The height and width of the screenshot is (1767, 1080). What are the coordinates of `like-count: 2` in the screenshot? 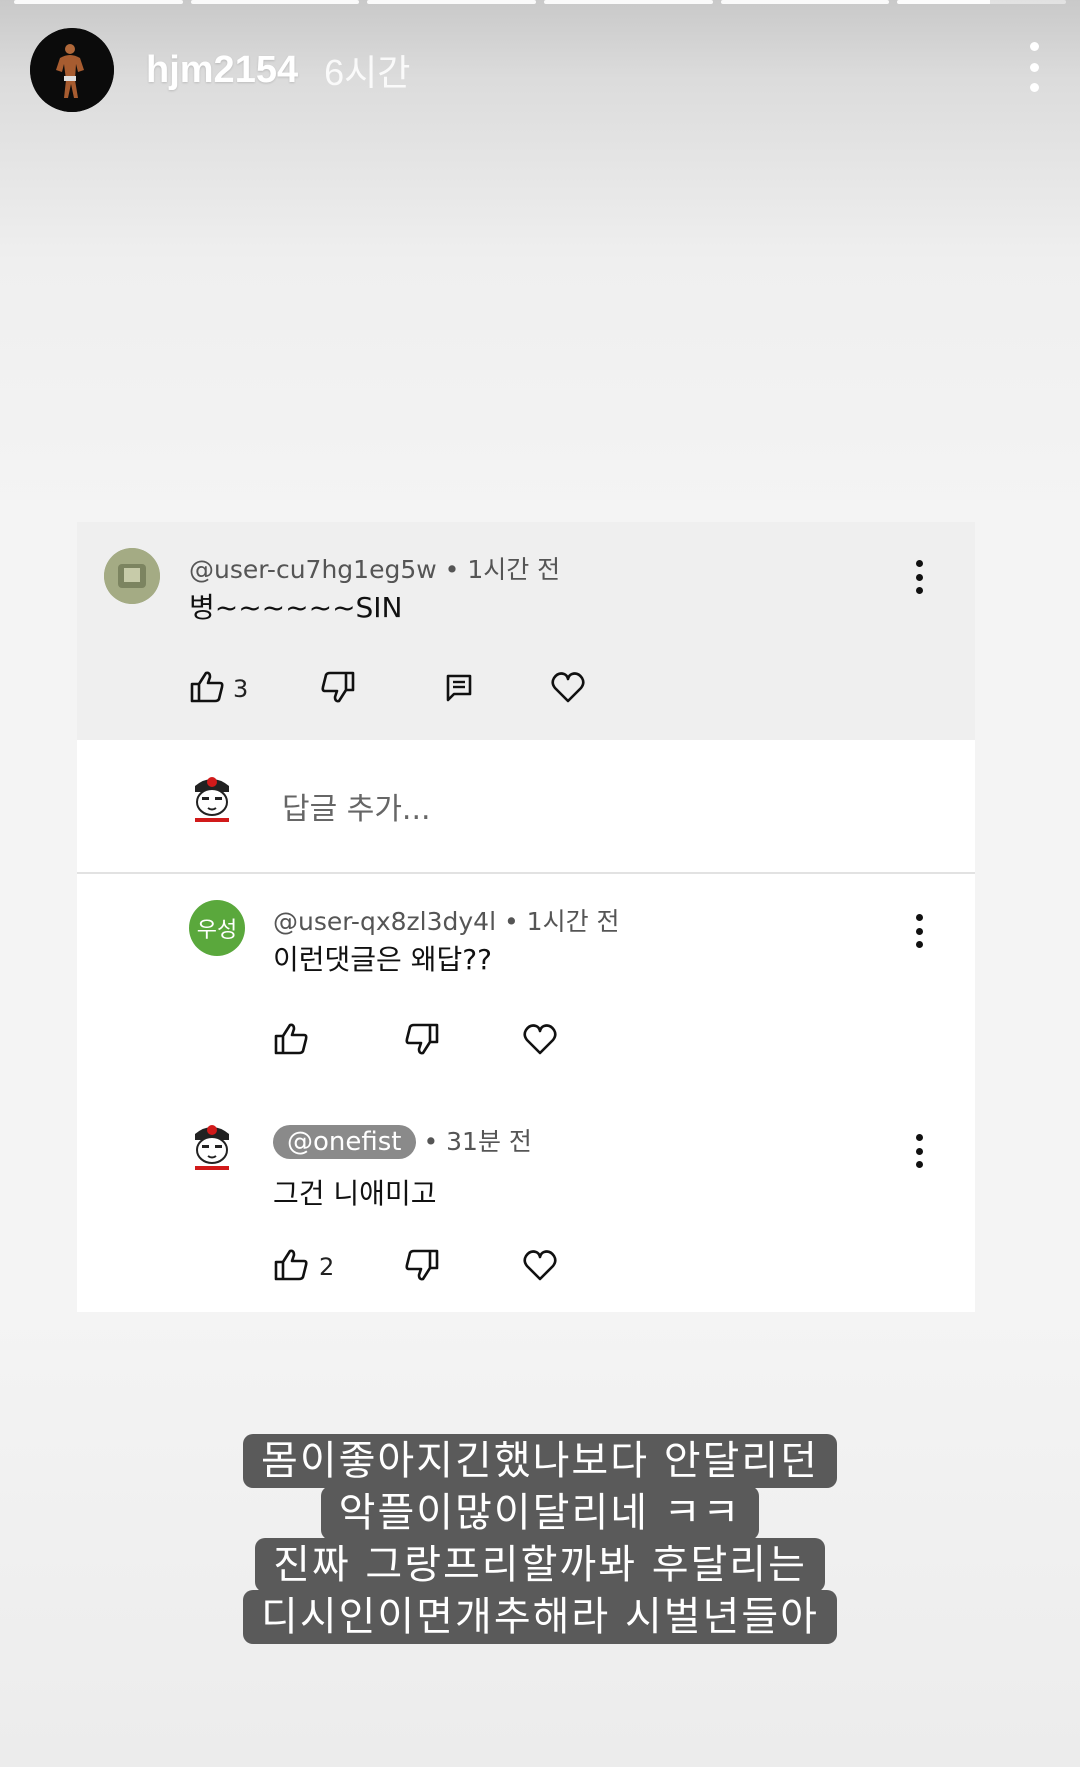 It's located at (327, 1267).